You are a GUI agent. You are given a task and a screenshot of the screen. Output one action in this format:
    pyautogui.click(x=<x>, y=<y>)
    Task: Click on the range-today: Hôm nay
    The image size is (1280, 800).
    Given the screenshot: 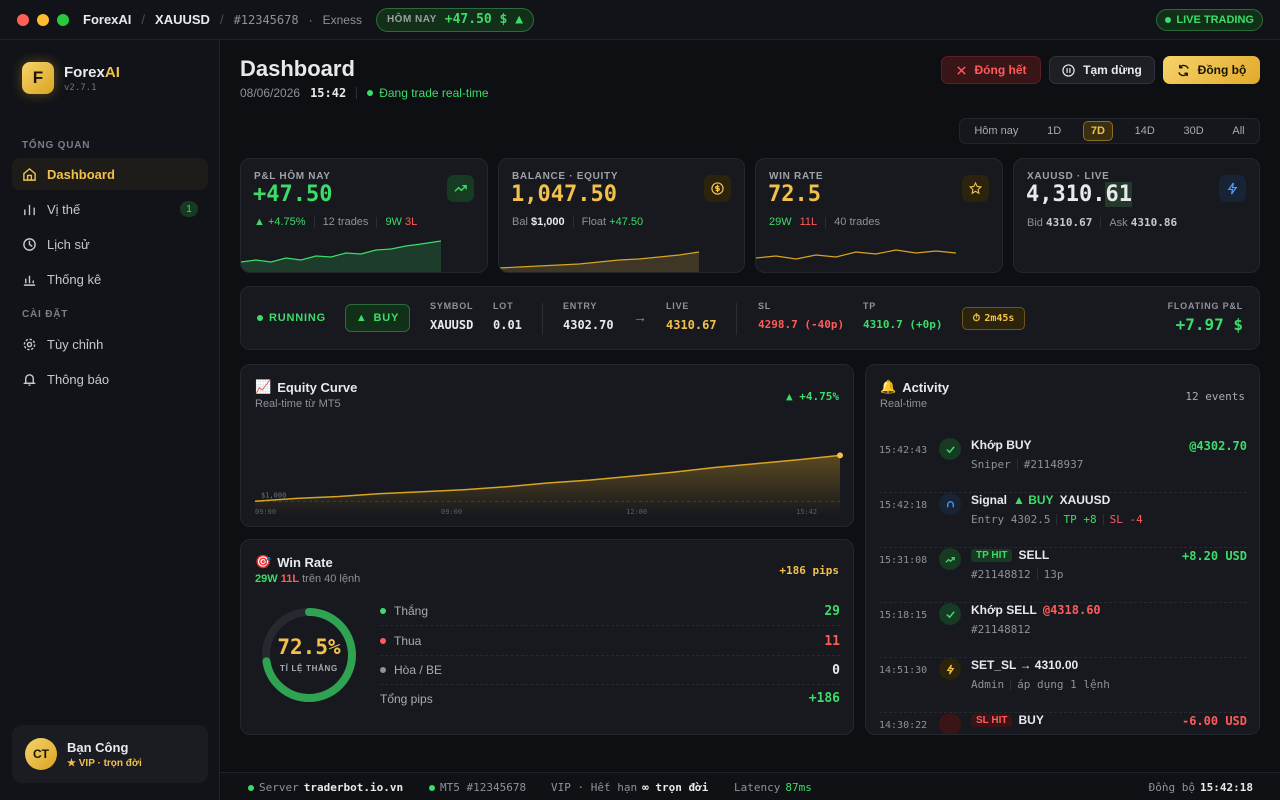 What is the action you would take?
    pyautogui.click(x=996, y=131)
    